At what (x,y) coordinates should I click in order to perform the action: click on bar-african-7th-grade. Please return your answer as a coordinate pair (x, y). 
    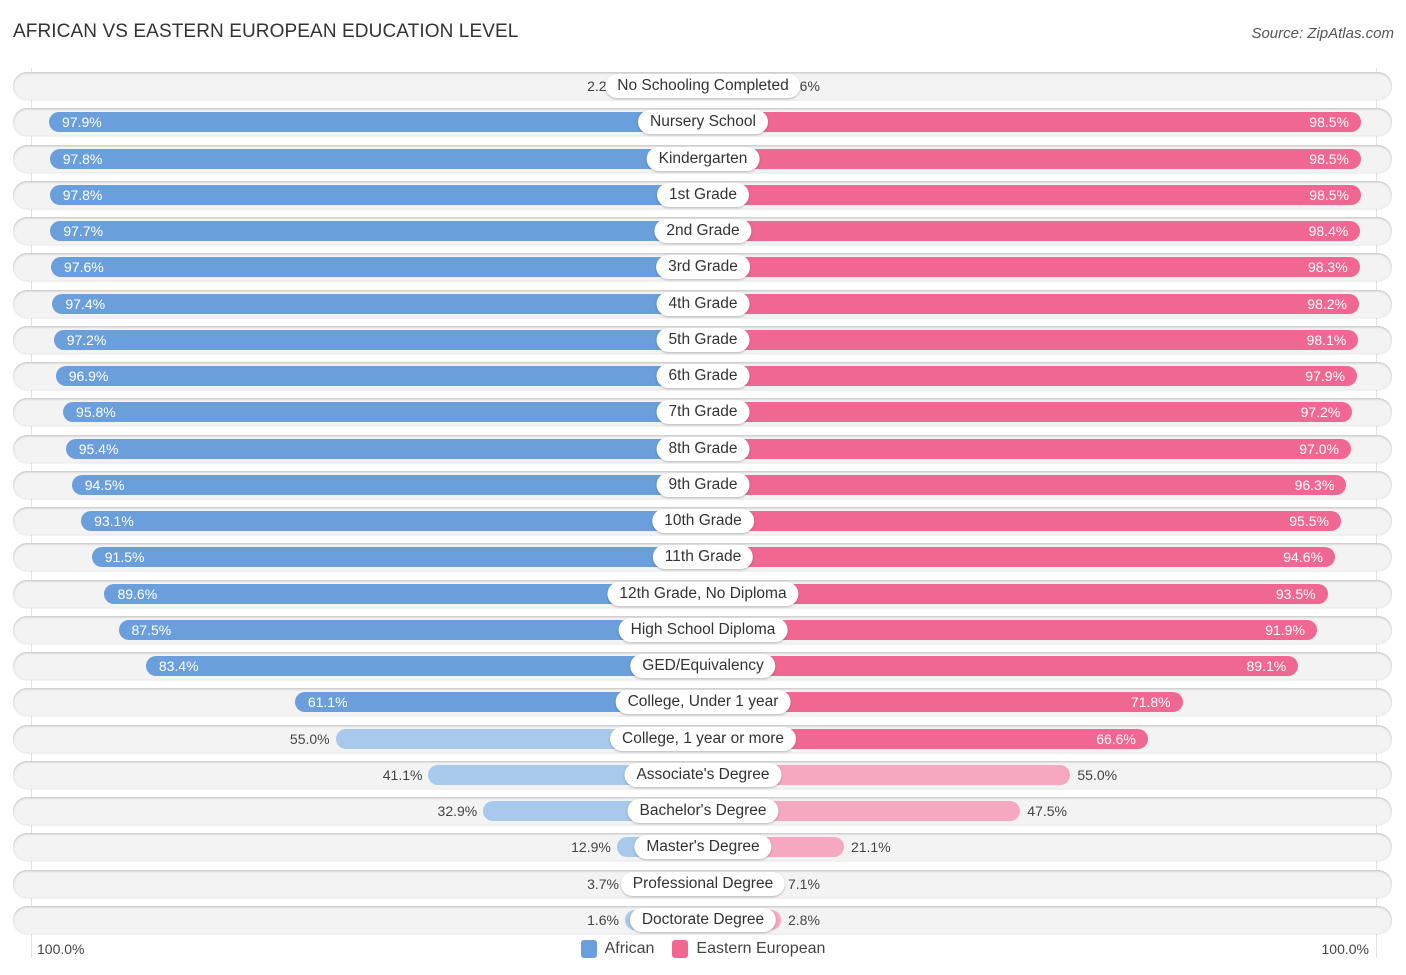
    Looking at the image, I should click on (383, 412).